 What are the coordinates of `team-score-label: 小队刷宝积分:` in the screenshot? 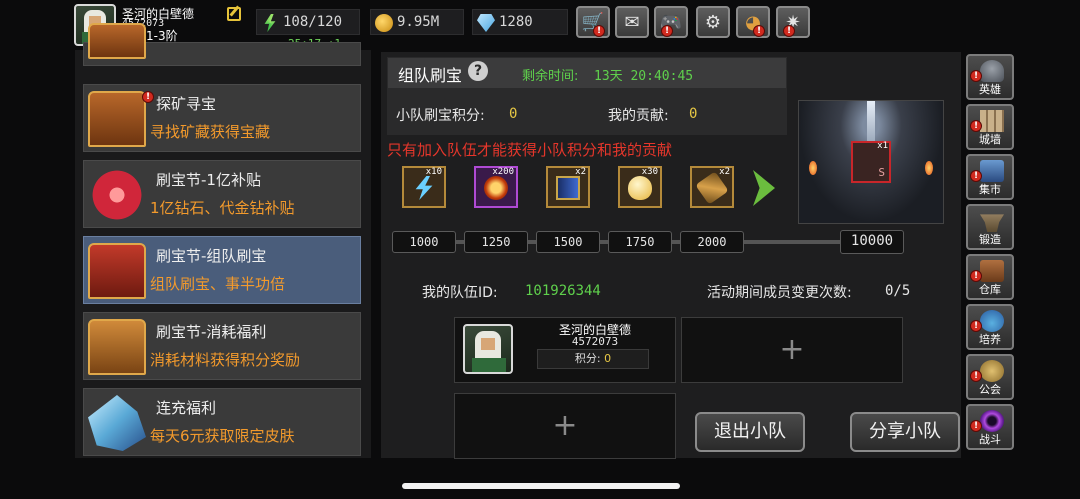 It's located at (440, 116).